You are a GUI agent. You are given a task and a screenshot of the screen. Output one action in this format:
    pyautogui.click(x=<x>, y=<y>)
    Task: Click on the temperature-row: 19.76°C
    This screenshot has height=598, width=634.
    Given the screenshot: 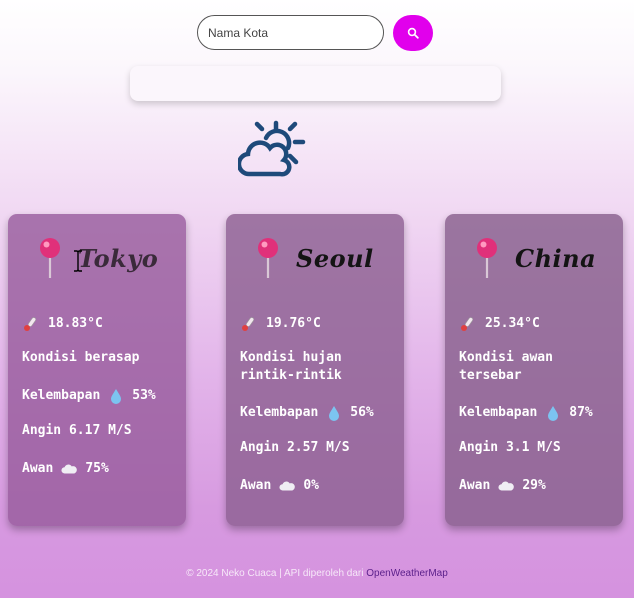 What is the action you would take?
    pyautogui.click(x=318, y=324)
    